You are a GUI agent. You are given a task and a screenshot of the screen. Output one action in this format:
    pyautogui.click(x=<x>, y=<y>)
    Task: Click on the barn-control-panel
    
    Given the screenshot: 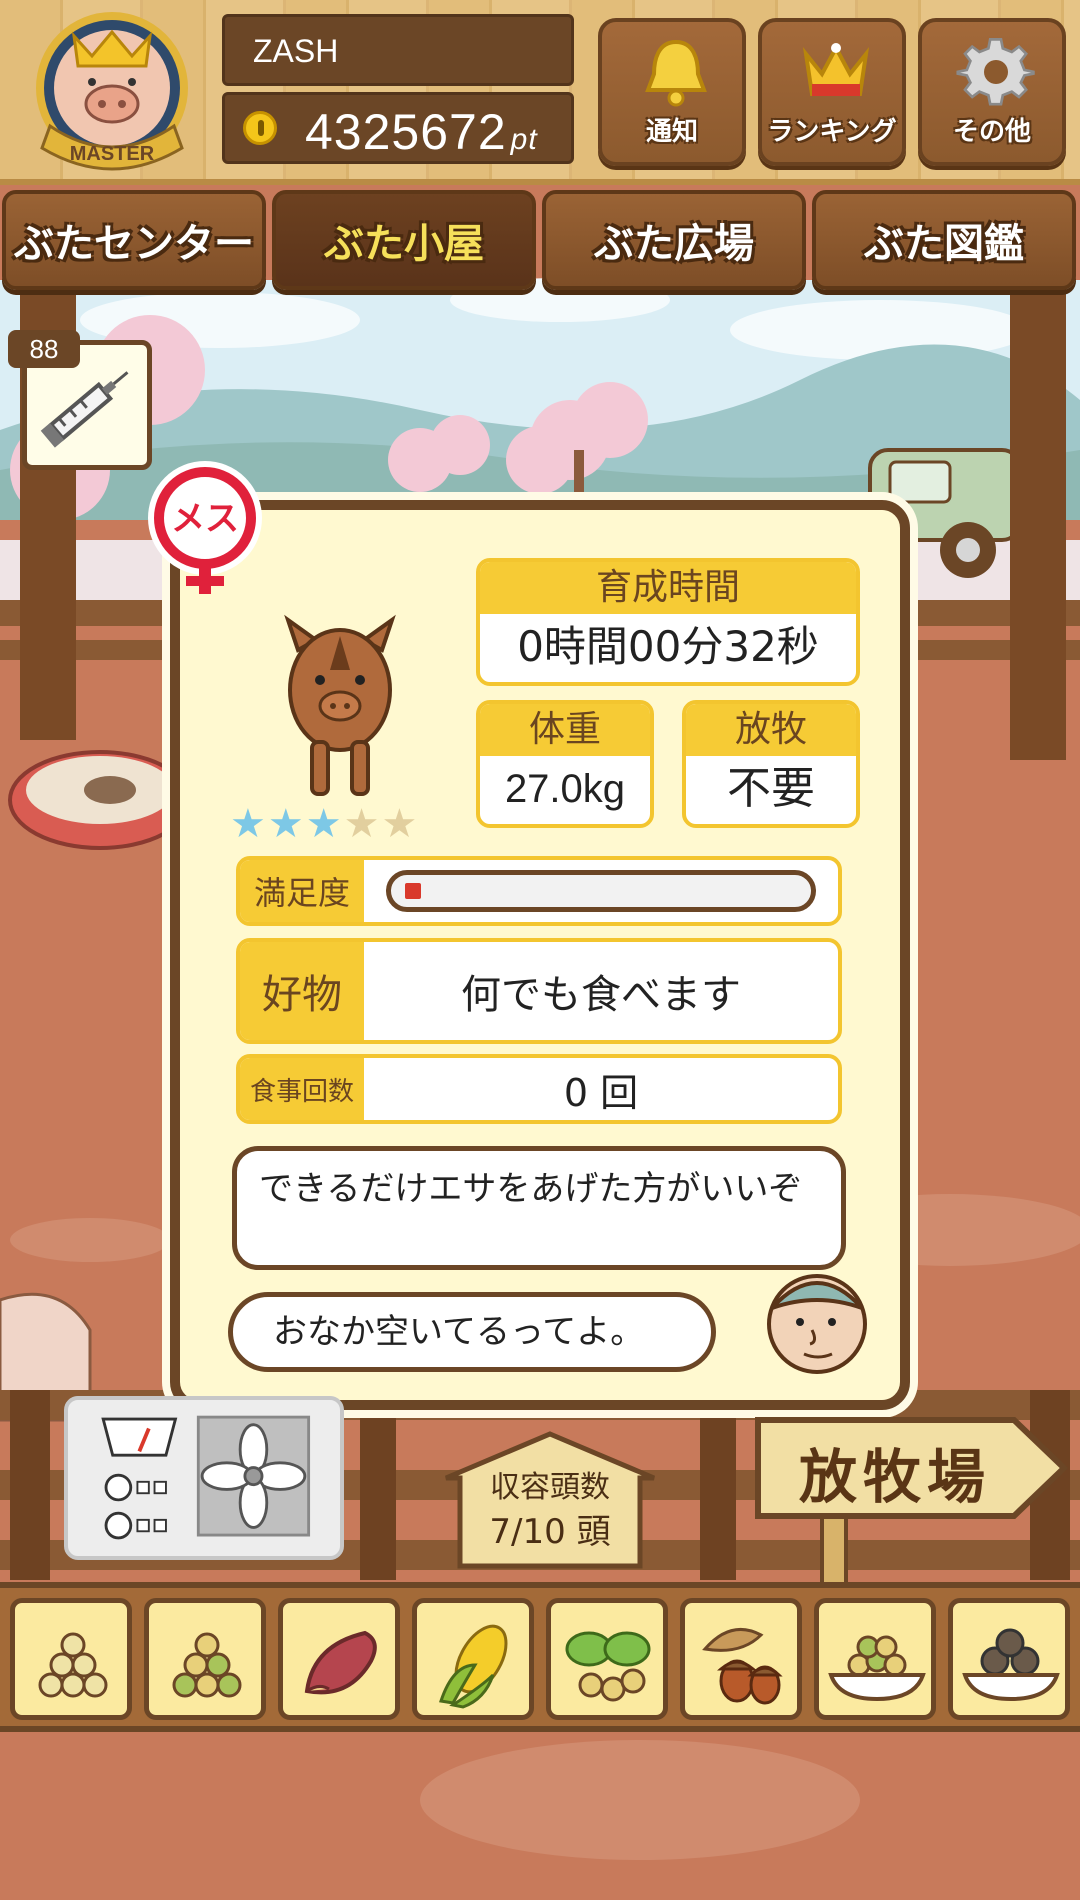 What is the action you would take?
    pyautogui.click(x=204, y=1478)
    